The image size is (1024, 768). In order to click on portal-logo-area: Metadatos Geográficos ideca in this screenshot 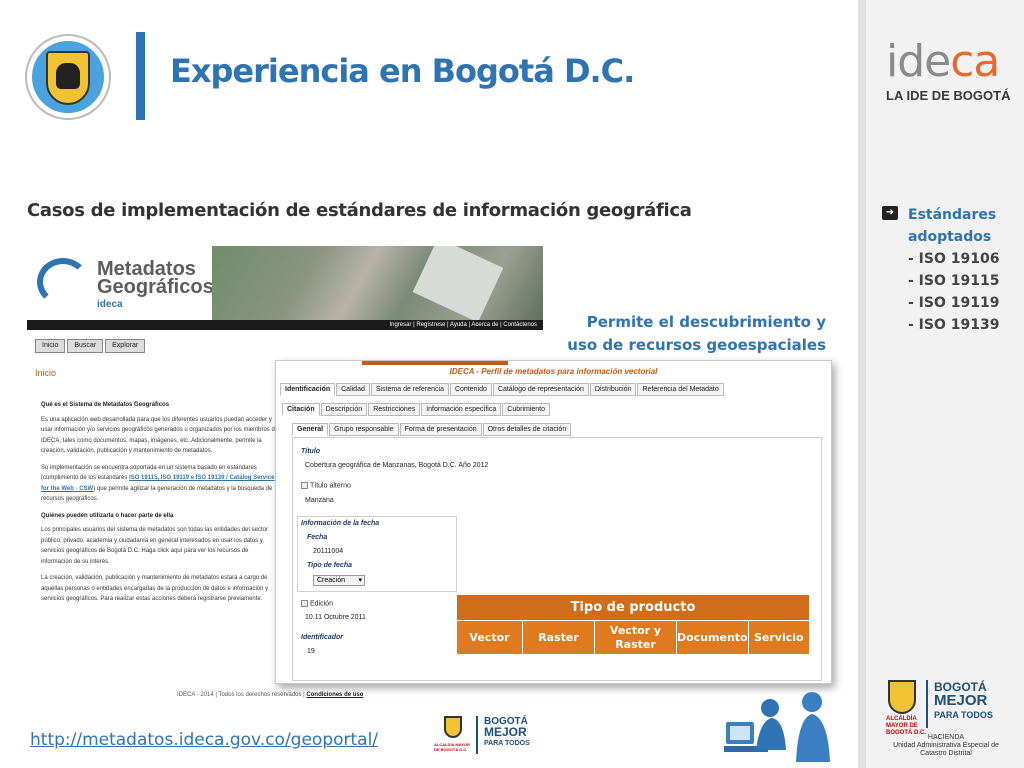, I will do `click(120, 288)`.